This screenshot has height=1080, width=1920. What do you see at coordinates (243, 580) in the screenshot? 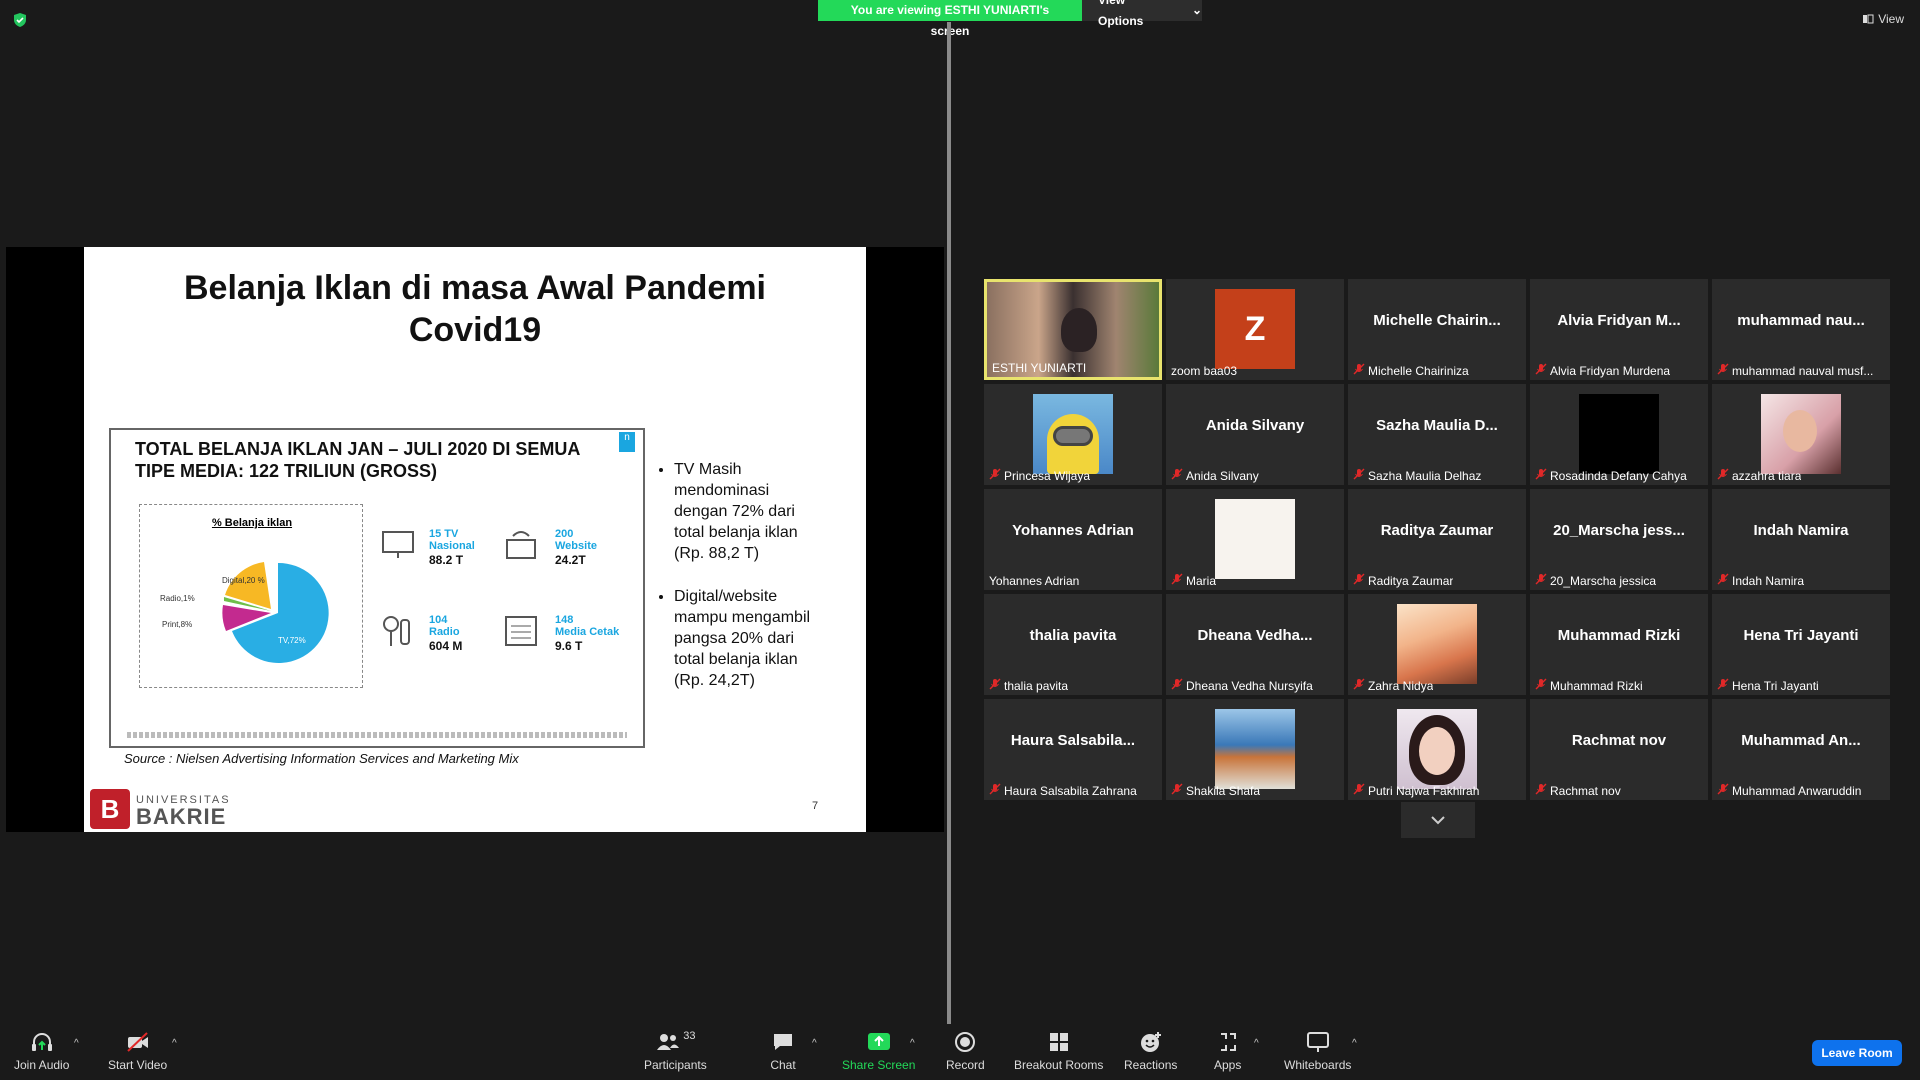
I see `pie-label-digital: Digital,20 %` at bounding box center [243, 580].